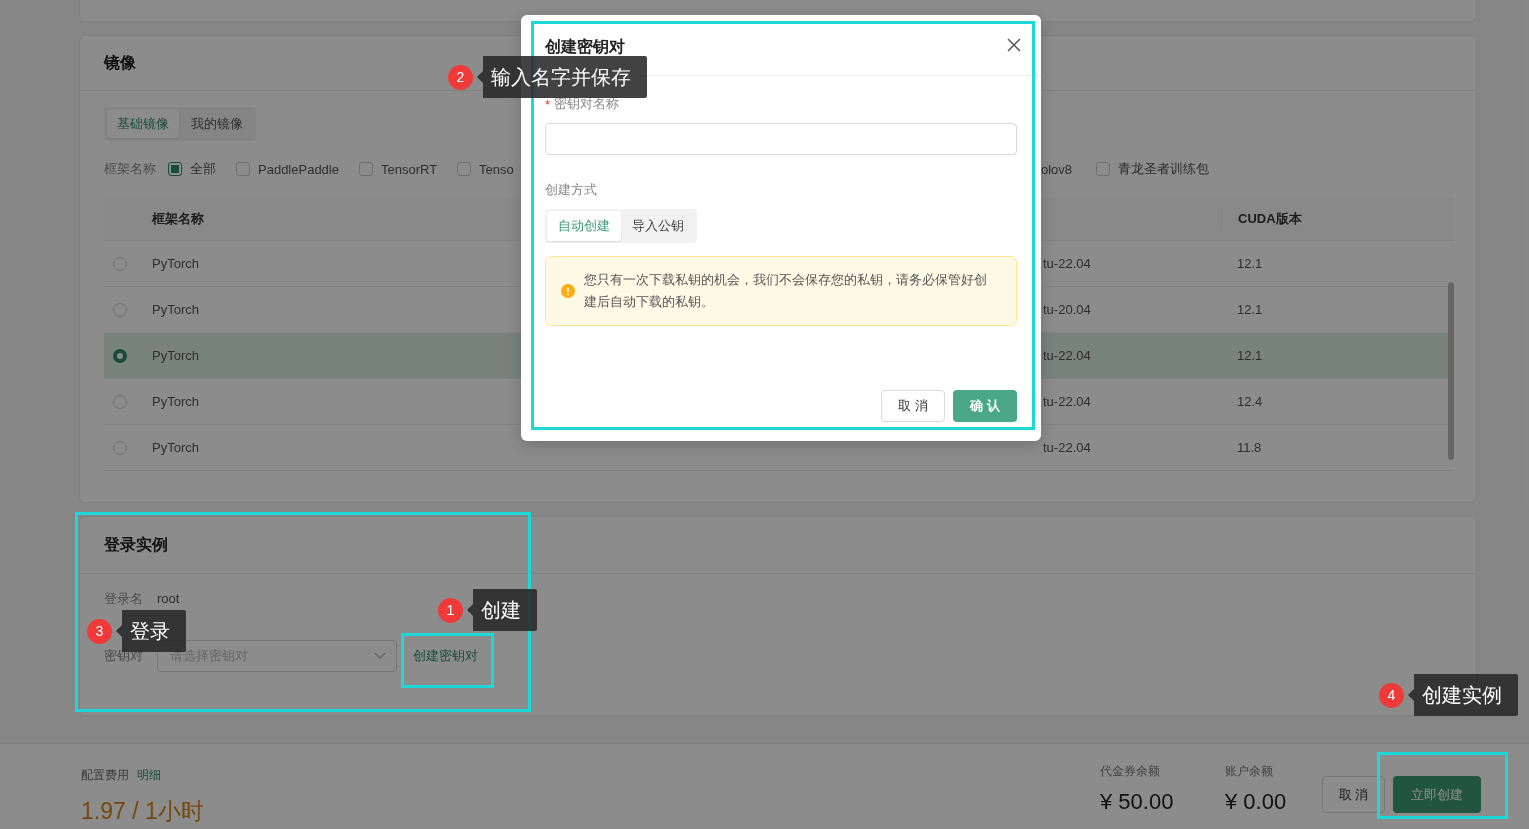 The width and height of the screenshot is (1529, 829). Describe the element at coordinates (1249, 447) in the screenshot. I see `table-cell: 11.8` at that location.